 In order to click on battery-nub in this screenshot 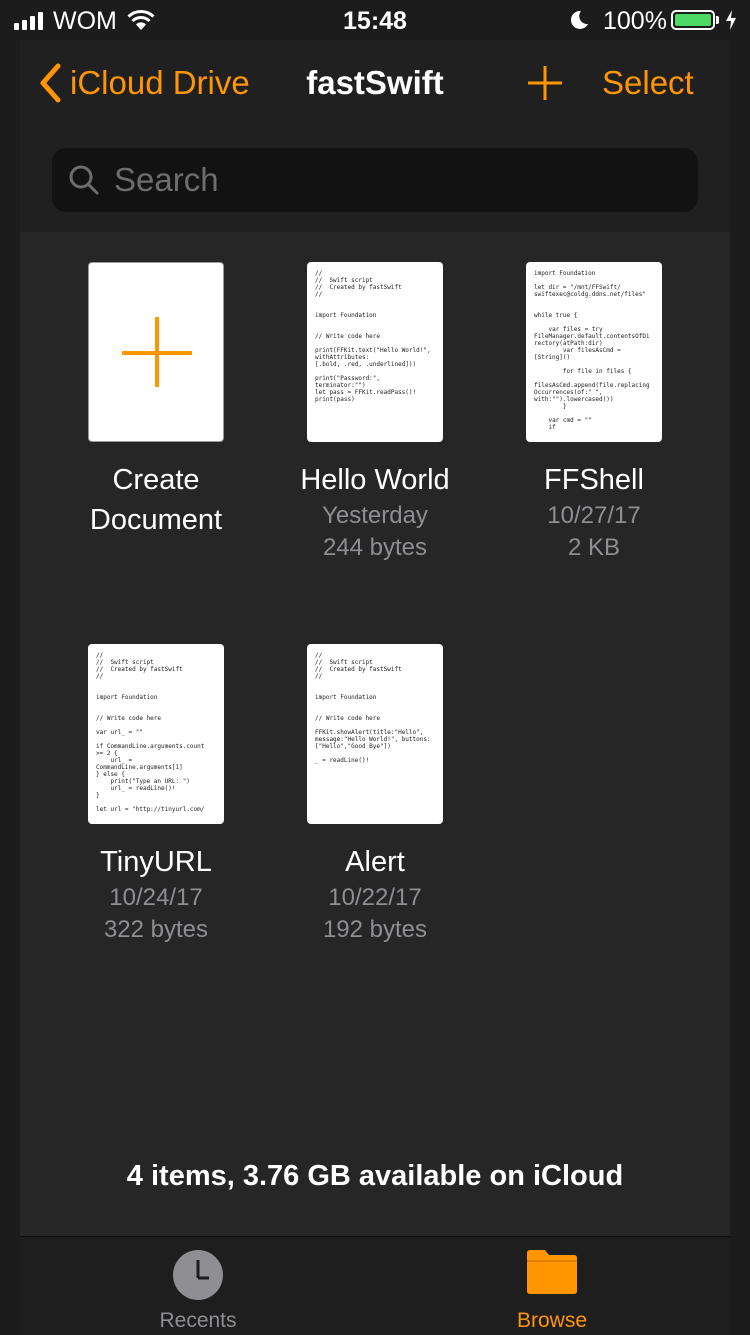, I will do `click(717, 20)`.